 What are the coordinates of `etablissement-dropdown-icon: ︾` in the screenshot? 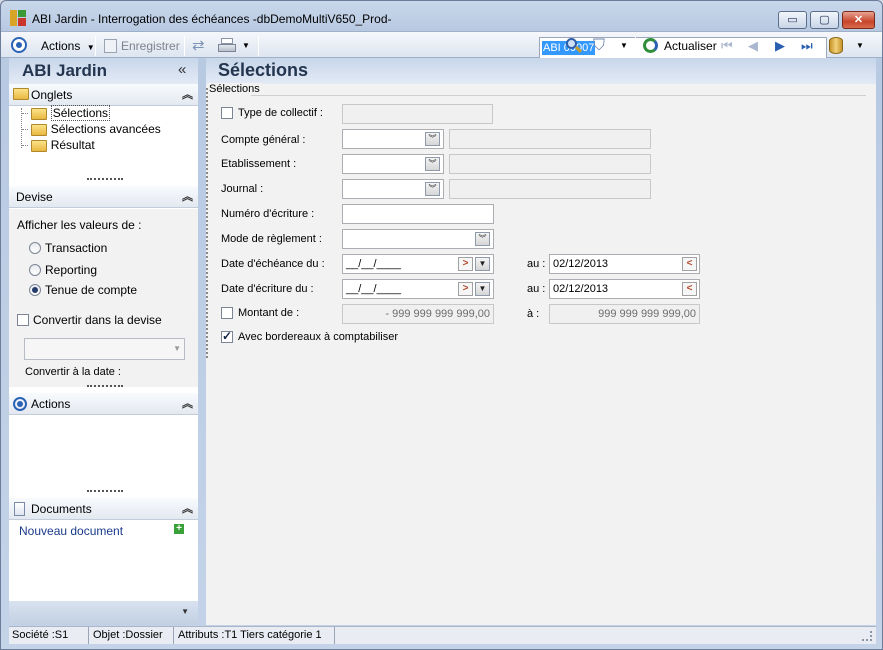 It's located at (432, 164).